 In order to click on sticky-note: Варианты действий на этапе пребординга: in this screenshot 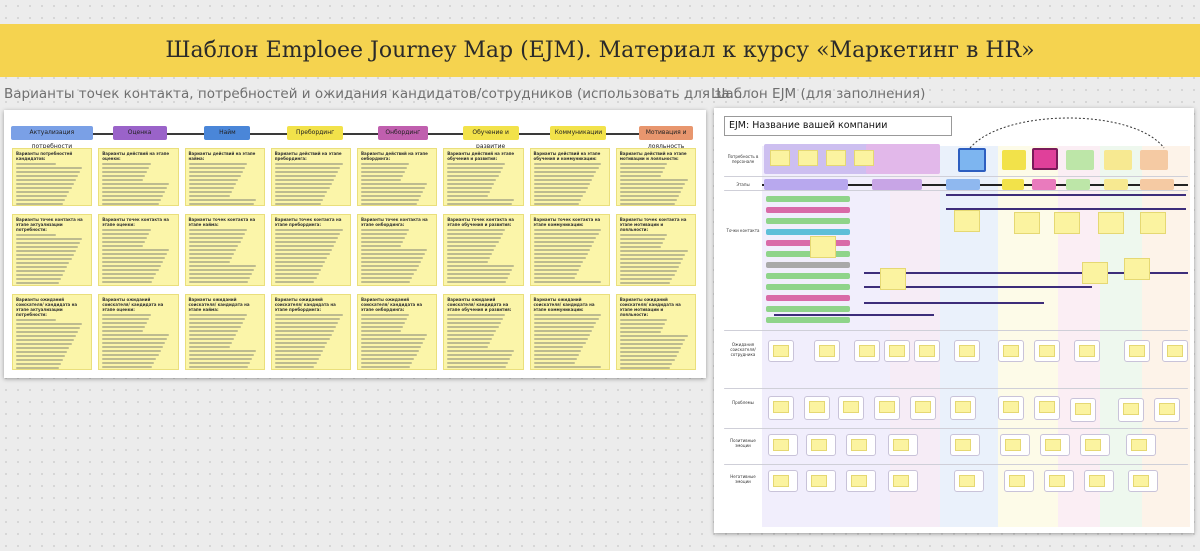, I will do `click(310, 177)`.